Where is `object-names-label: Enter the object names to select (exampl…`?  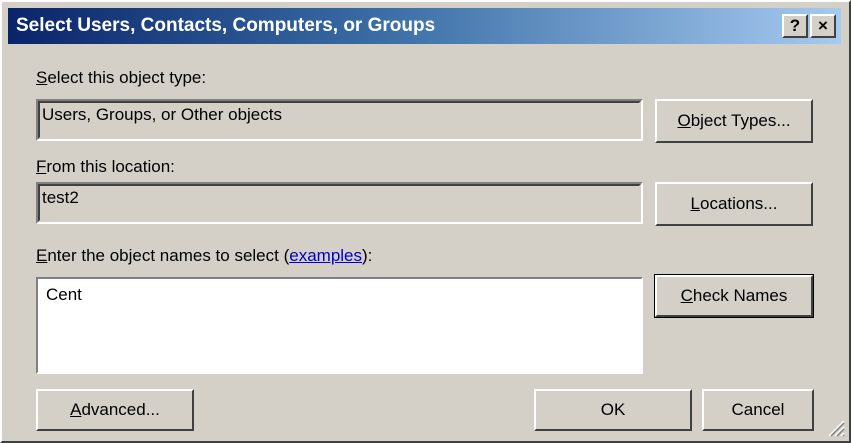
object-names-label: Enter the object names to select (exampl… is located at coordinates (204, 255).